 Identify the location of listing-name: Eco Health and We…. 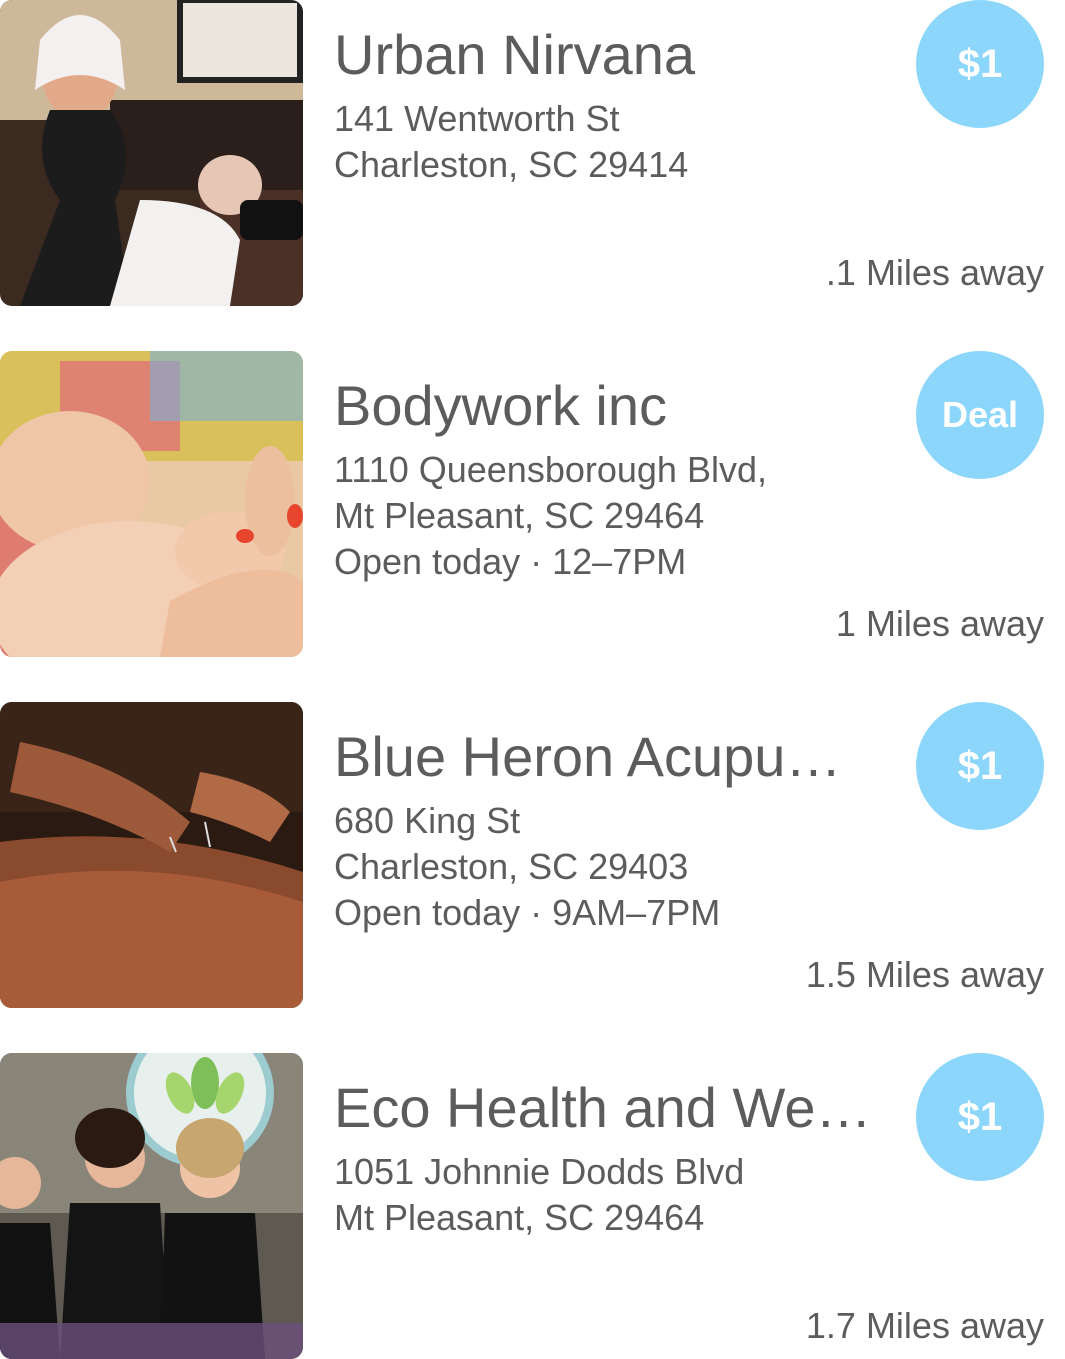
(621, 1108).